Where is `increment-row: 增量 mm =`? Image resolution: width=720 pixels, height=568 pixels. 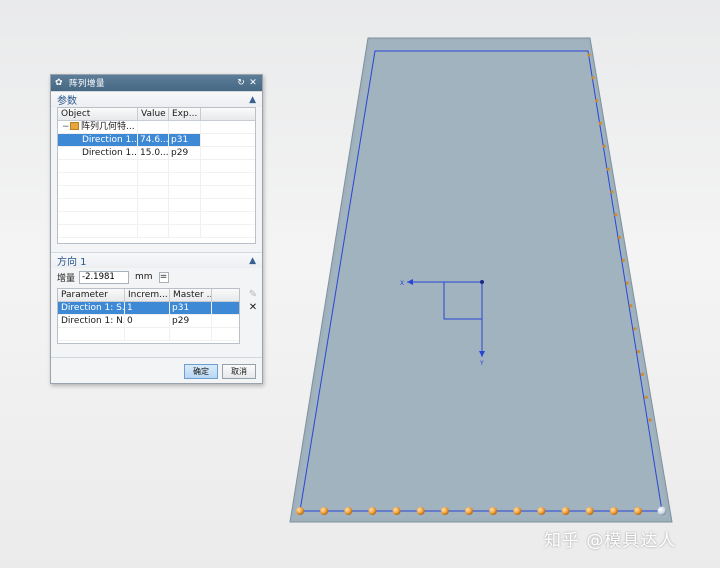
increment-row: 增量 mm = is located at coordinates (156, 277).